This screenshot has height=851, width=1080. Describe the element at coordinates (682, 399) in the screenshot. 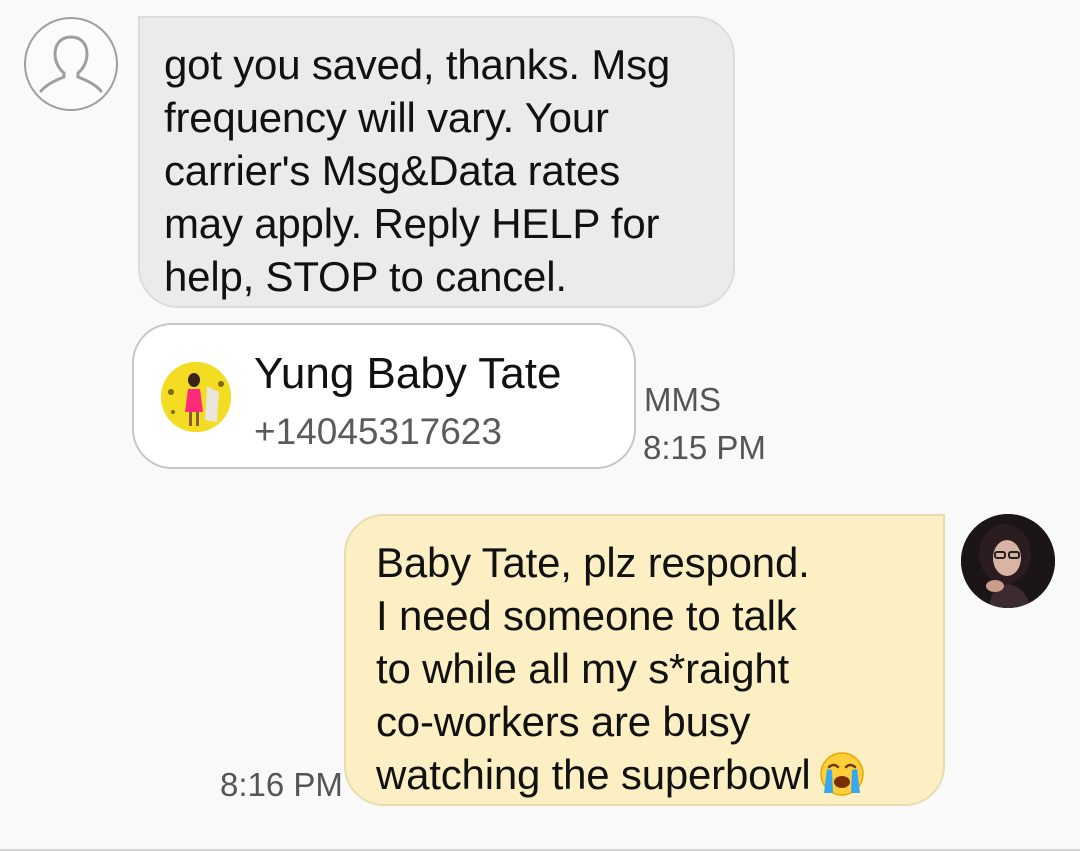

I see `message-type-label: MMS` at that location.